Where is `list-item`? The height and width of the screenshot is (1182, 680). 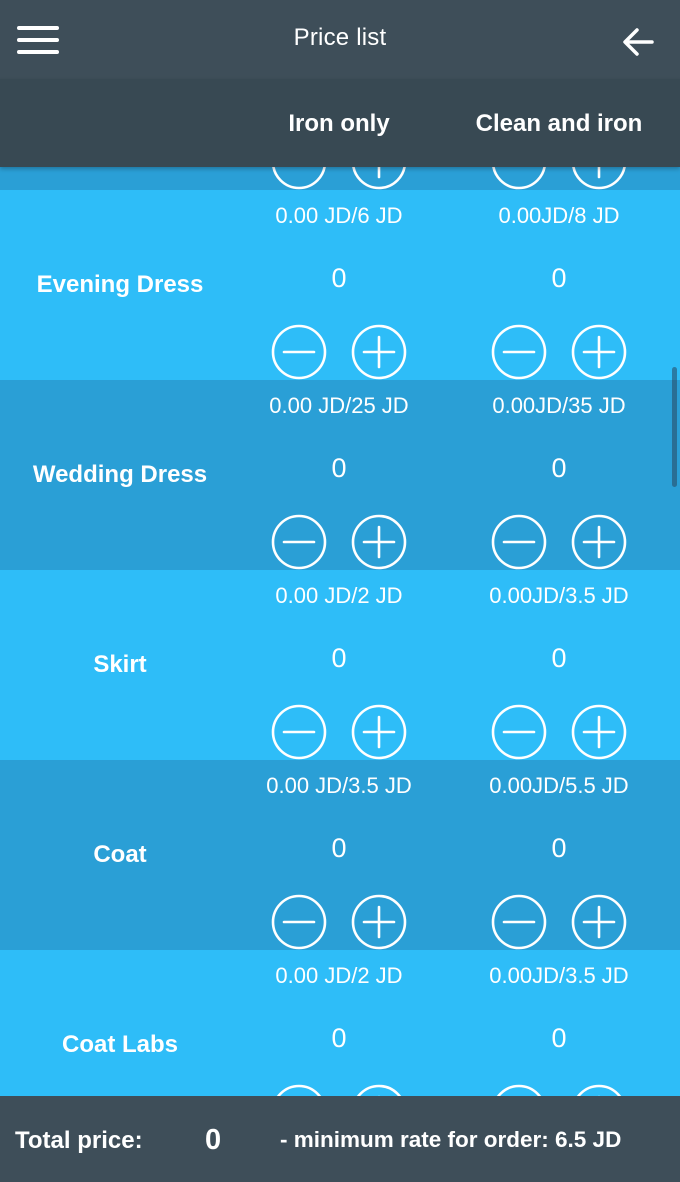
list-item is located at coordinates (340, 178).